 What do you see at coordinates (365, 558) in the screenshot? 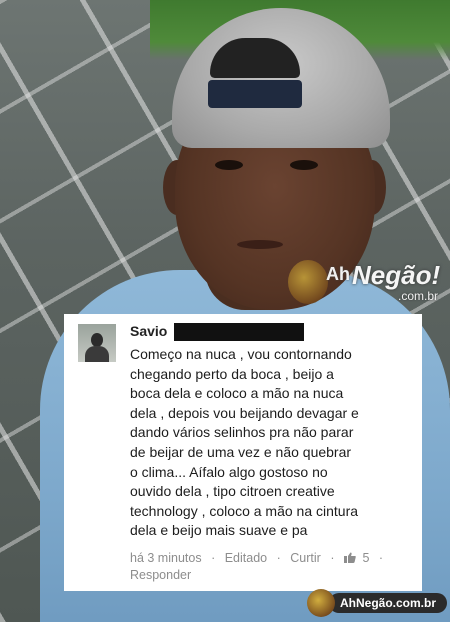
I see `like-count: 5` at bounding box center [365, 558].